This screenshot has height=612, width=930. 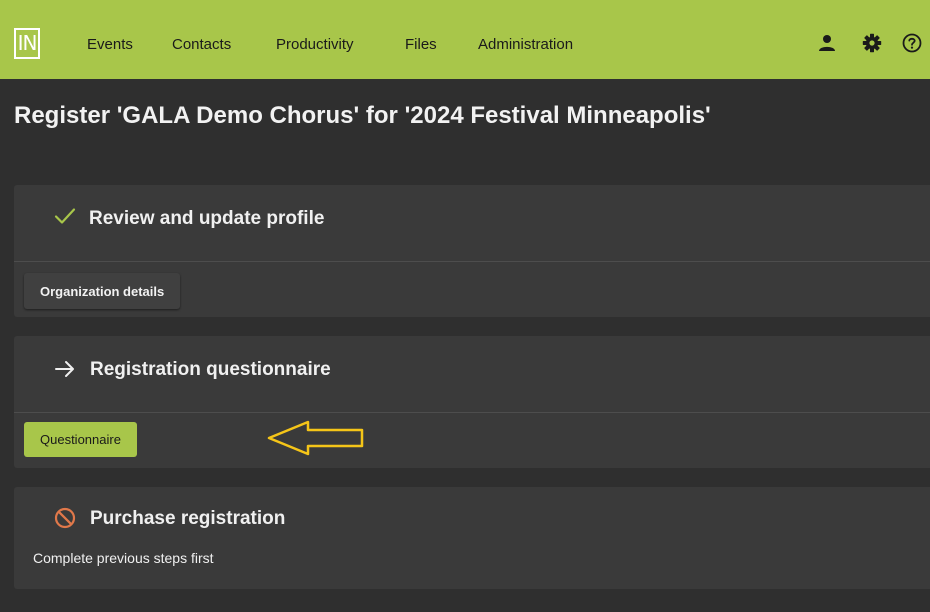 I want to click on app-logo: IN, so click(x=27, y=43).